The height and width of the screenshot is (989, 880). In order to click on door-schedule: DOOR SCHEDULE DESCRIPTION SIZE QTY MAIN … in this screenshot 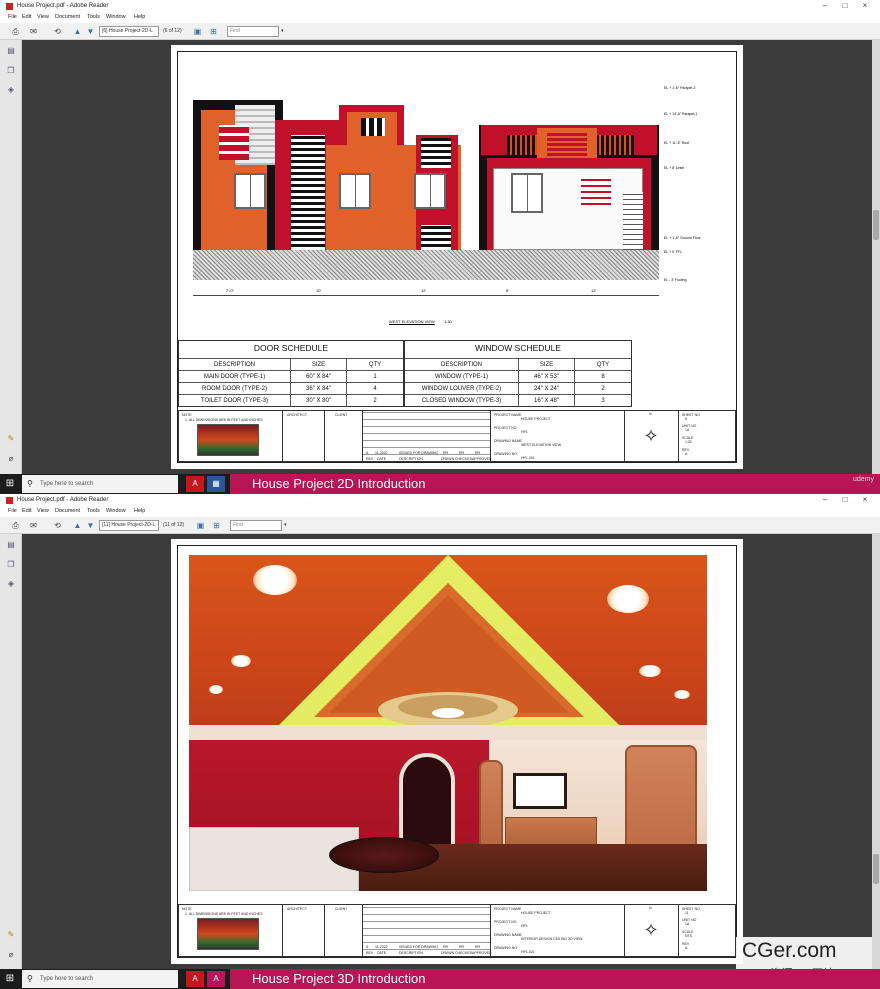, I will do `click(291, 373)`.